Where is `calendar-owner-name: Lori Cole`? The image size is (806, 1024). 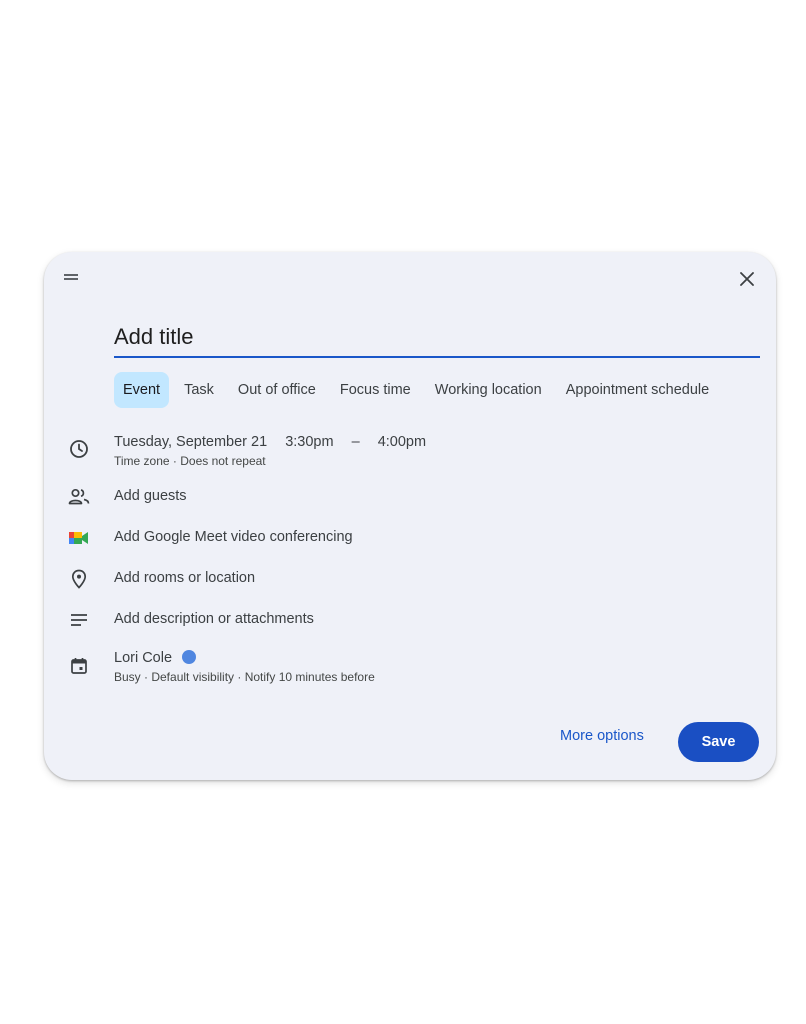 calendar-owner-name: Lori Cole is located at coordinates (143, 658).